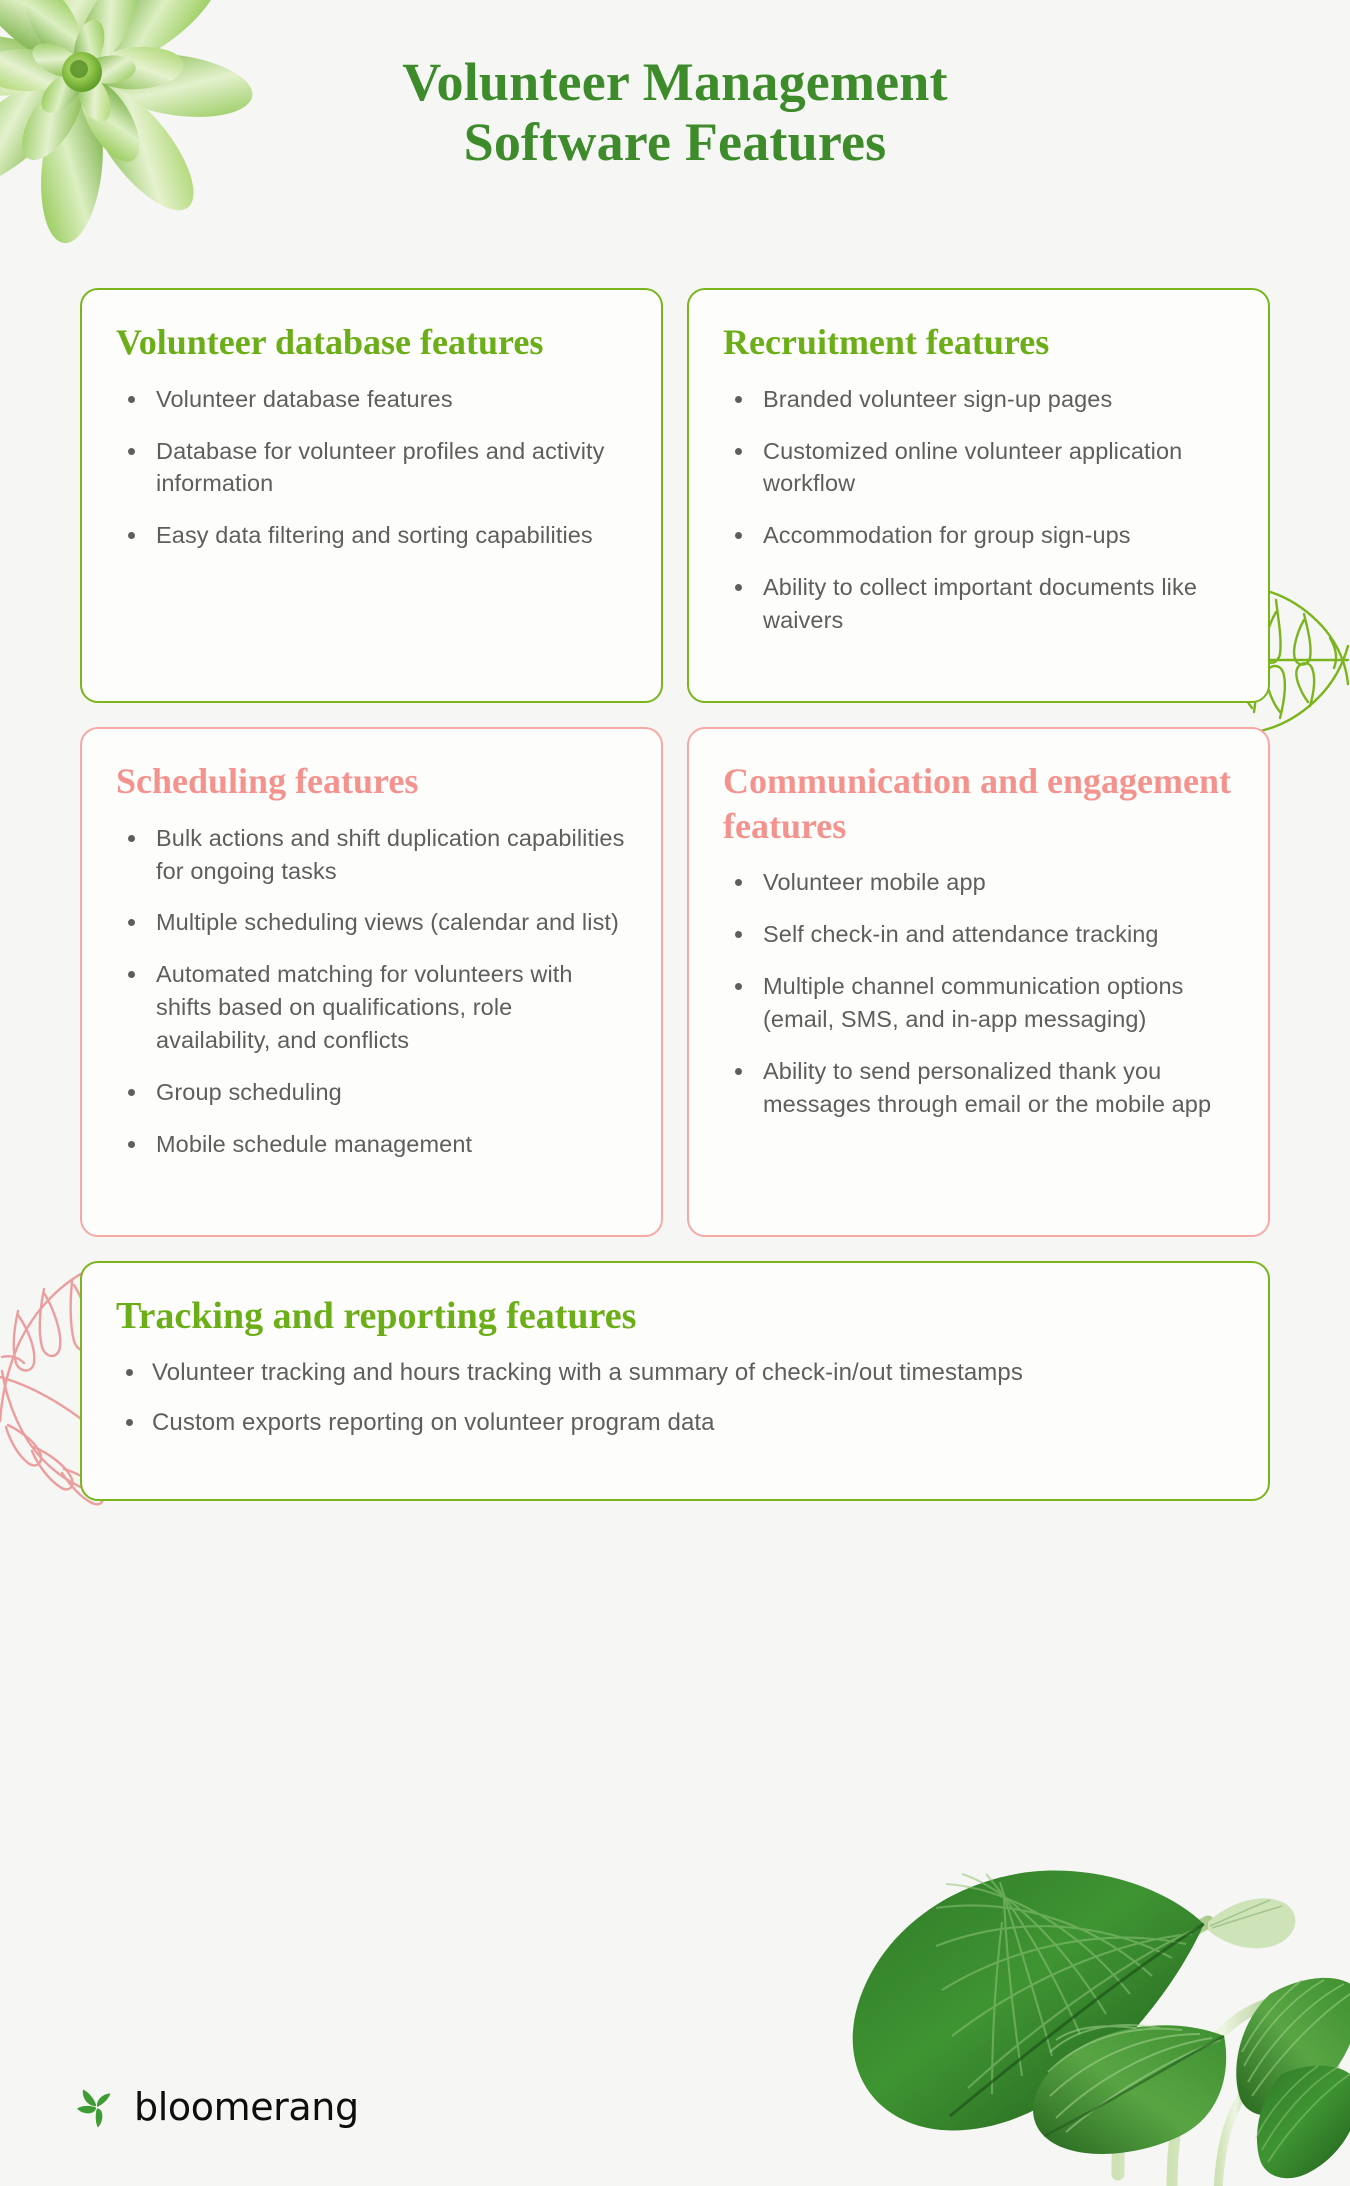 The height and width of the screenshot is (2186, 1350). What do you see at coordinates (675, 142) in the screenshot?
I see `page-title-line-2: Software Features` at bounding box center [675, 142].